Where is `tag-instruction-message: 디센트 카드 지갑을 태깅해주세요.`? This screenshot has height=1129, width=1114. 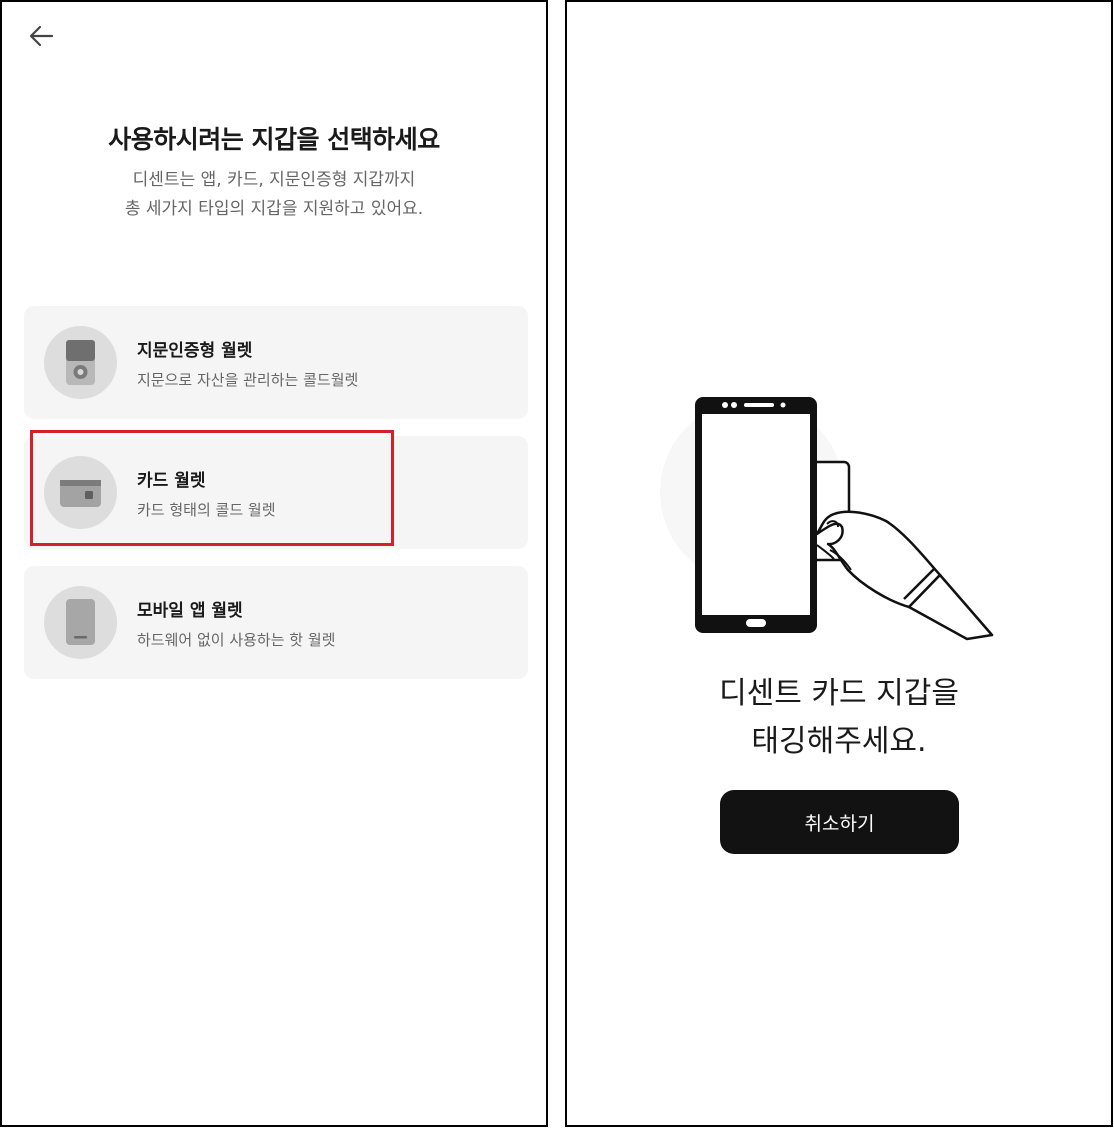
tag-instruction-message: 디센트 카드 지갑을 태깅해주세요. is located at coordinates (839, 718).